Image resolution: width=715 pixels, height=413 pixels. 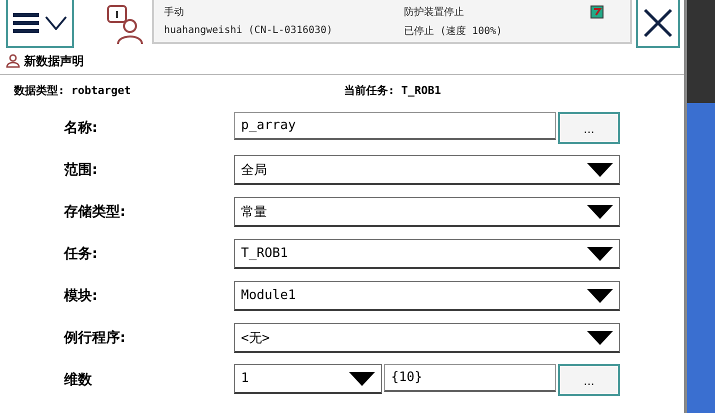 I want to click on dropdown: <无>, so click(x=427, y=338).